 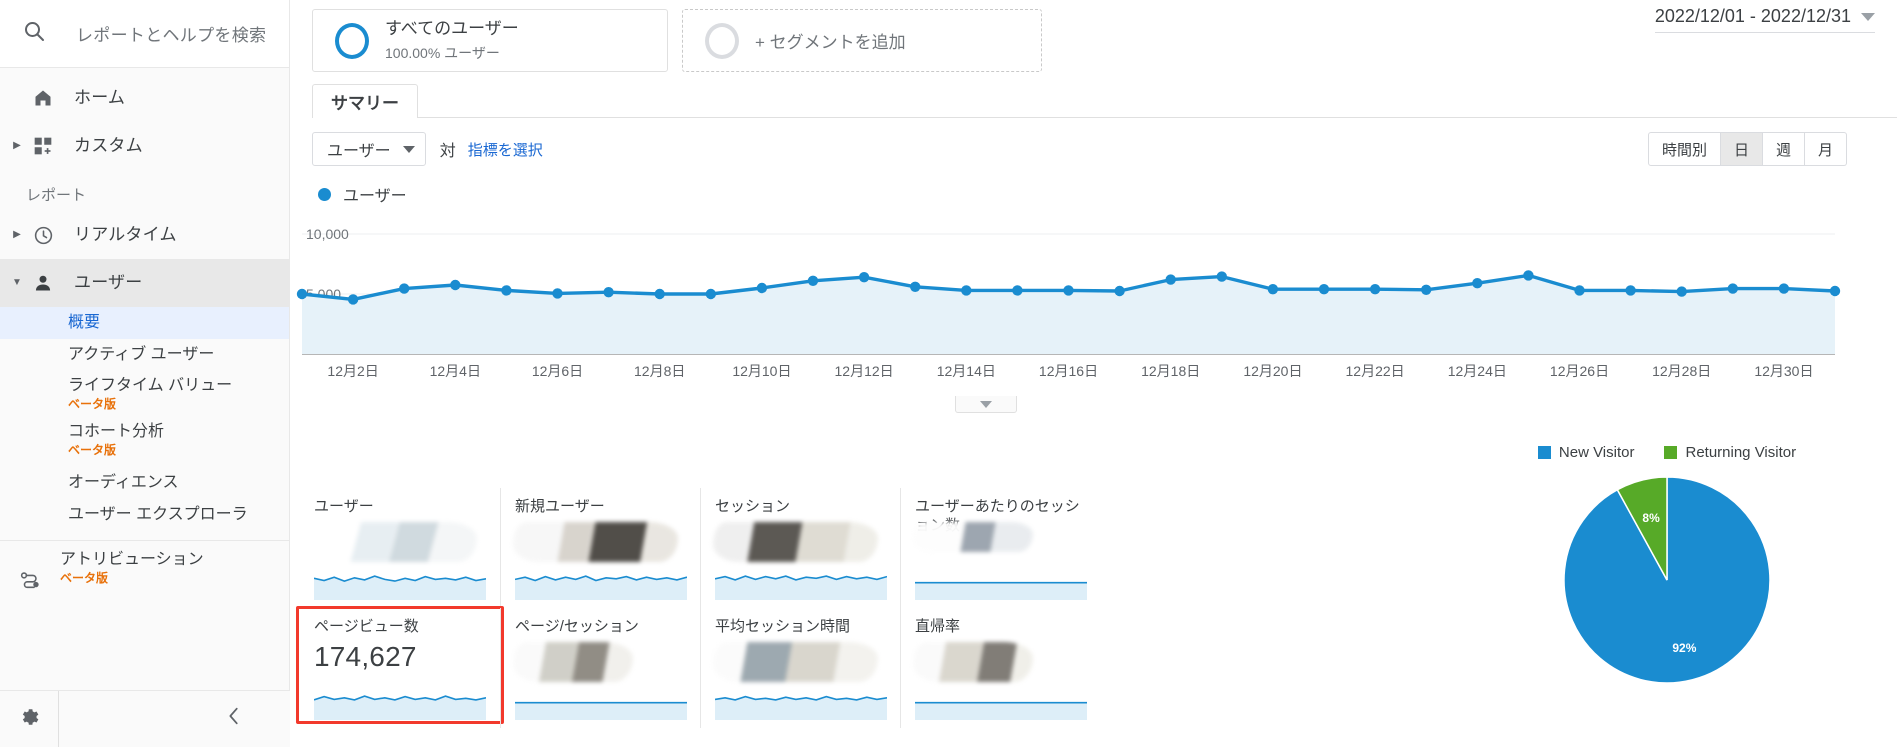 What do you see at coordinates (144, 323) in the screenshot?
I see `sidebar-subitem-overview: 概要` at bounding box center [144, 323].